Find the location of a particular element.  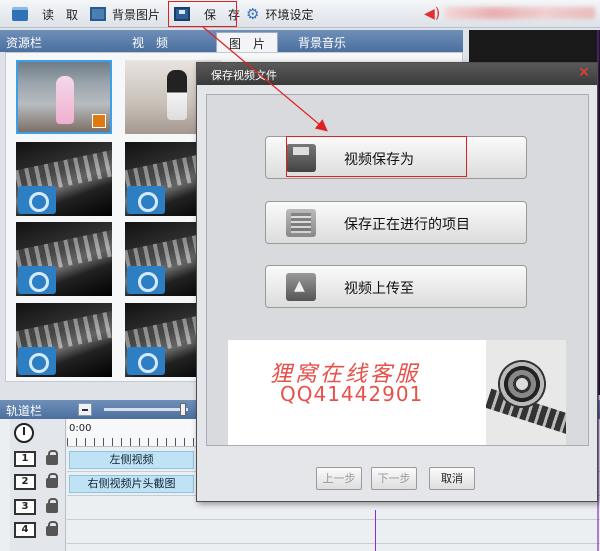

upload-icon is located at coordinates (301, 287).